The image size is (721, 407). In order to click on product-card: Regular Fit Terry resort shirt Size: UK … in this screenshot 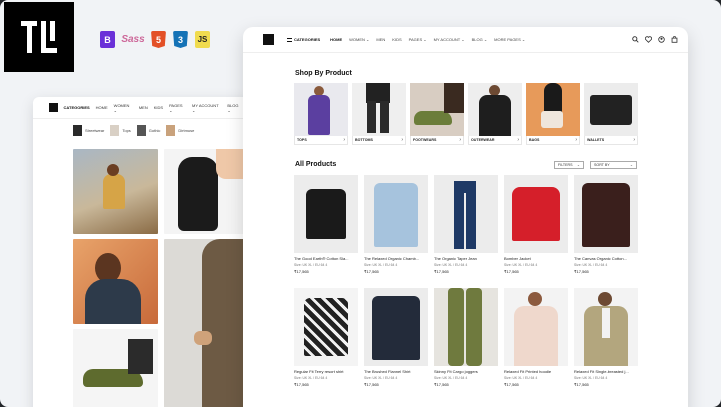, I will do `click(326, 337)`.